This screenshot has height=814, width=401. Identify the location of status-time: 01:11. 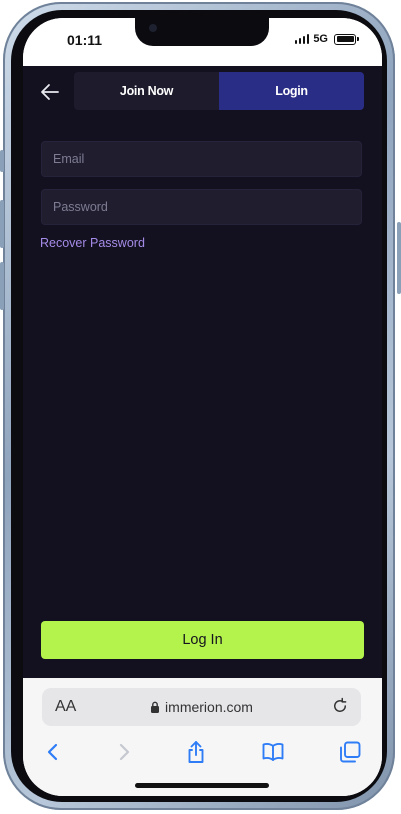
(85, 40).